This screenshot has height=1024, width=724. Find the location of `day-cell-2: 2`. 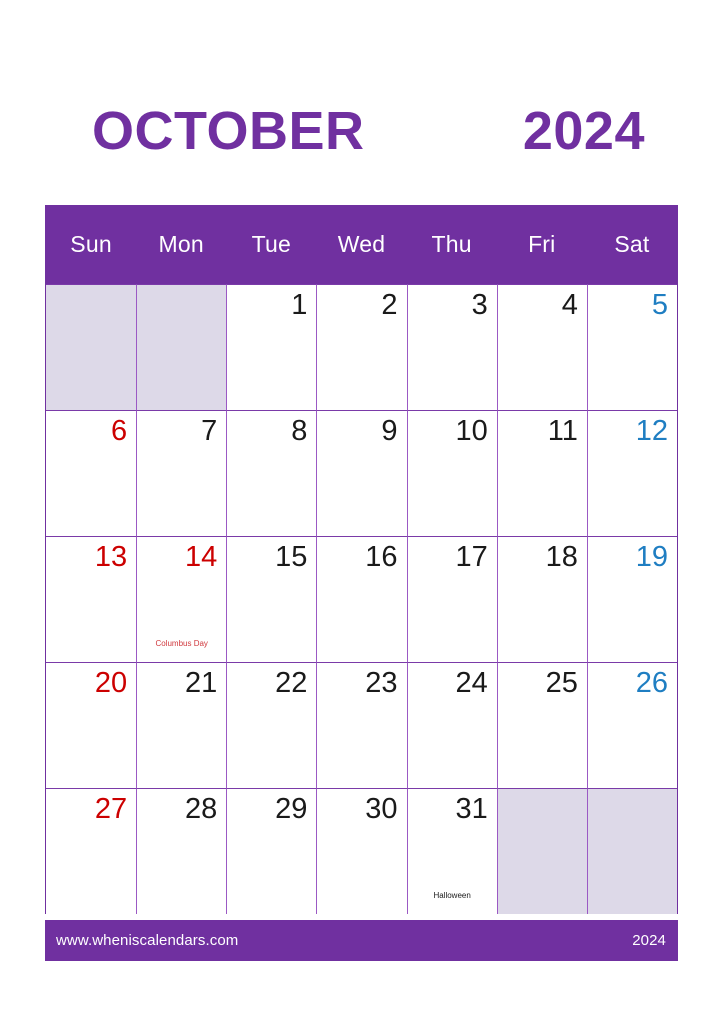

day-cell-2: 2 is located at coordinates (361, 347).